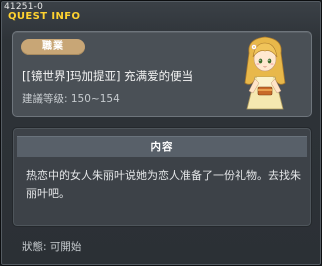 The height and width of the screenshot is (266, 322). What do you see at coordinates (162, 146) in the screenshot?
I see `content-header: 内容` at bounding box center [162, 146].